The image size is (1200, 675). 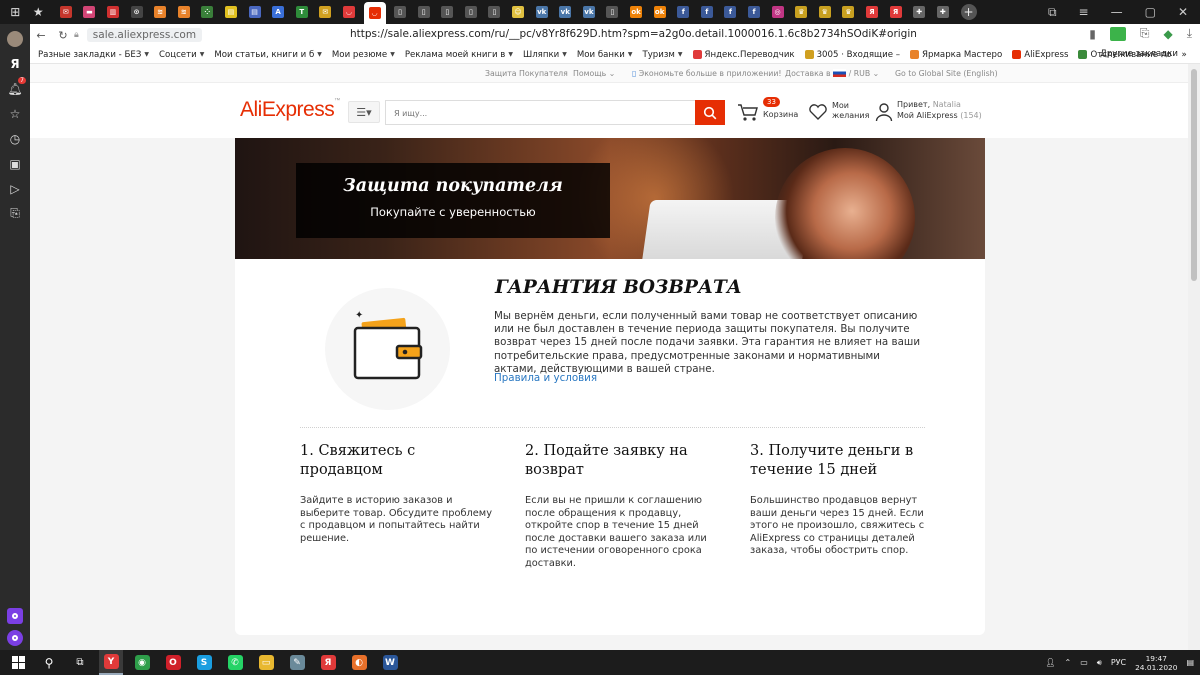 What do you see at coordinates (1084, 662) in the screenshot?
I see `network-icon: ▭` at bounding box center [1084, 662].